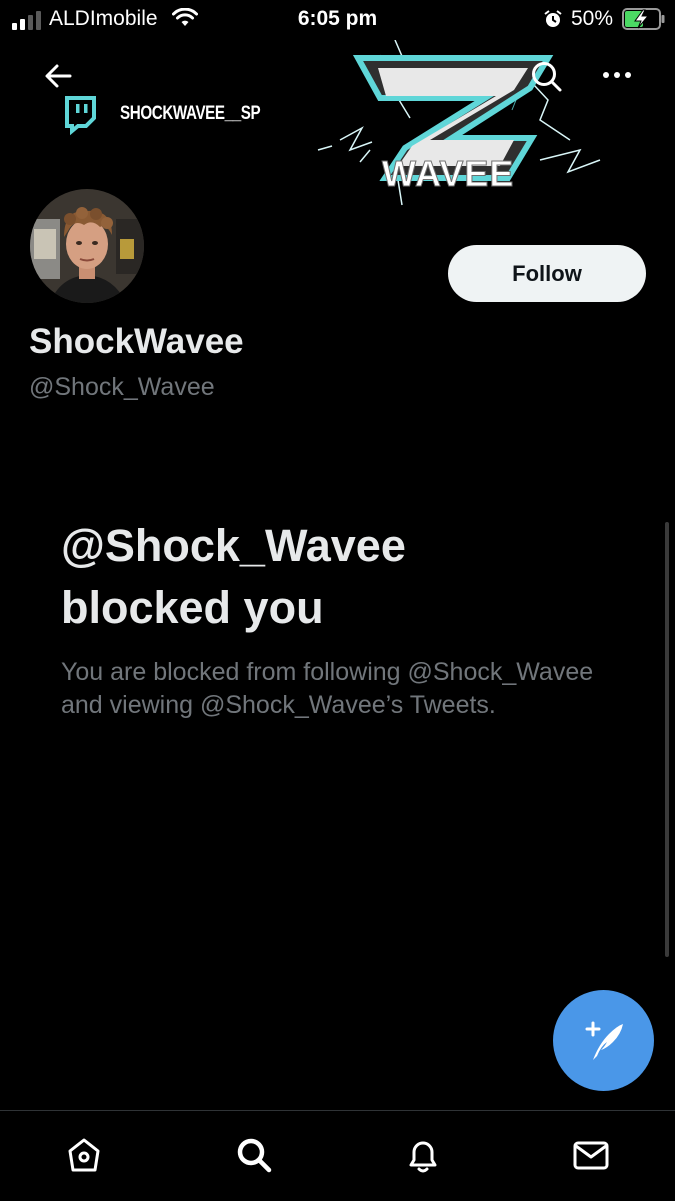 The image size is (675, 1201). I want to click on twitch-handle: SHOCKWAVEE__SP, so click(190, 113).